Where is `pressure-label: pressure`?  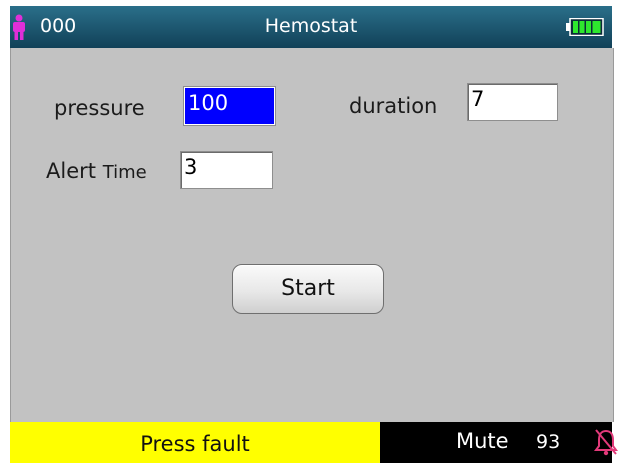
pressure-label: pressure is located at coordinates (99, 108).